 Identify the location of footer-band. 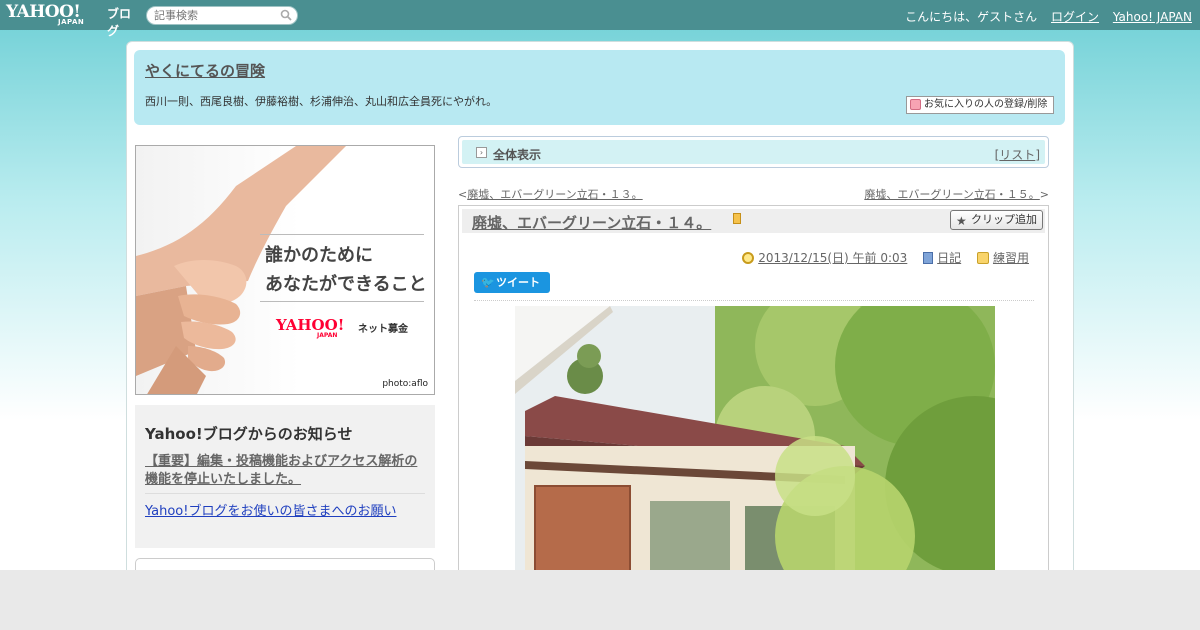
(600, 600).